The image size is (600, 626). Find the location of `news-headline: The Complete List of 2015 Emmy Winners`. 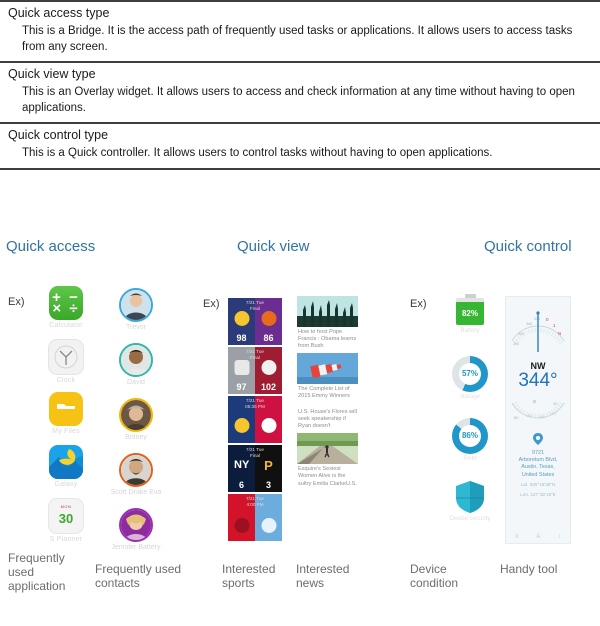

news-headline: The Complete List of 2015 Emmy Winners is located at coordinates (324, 393).